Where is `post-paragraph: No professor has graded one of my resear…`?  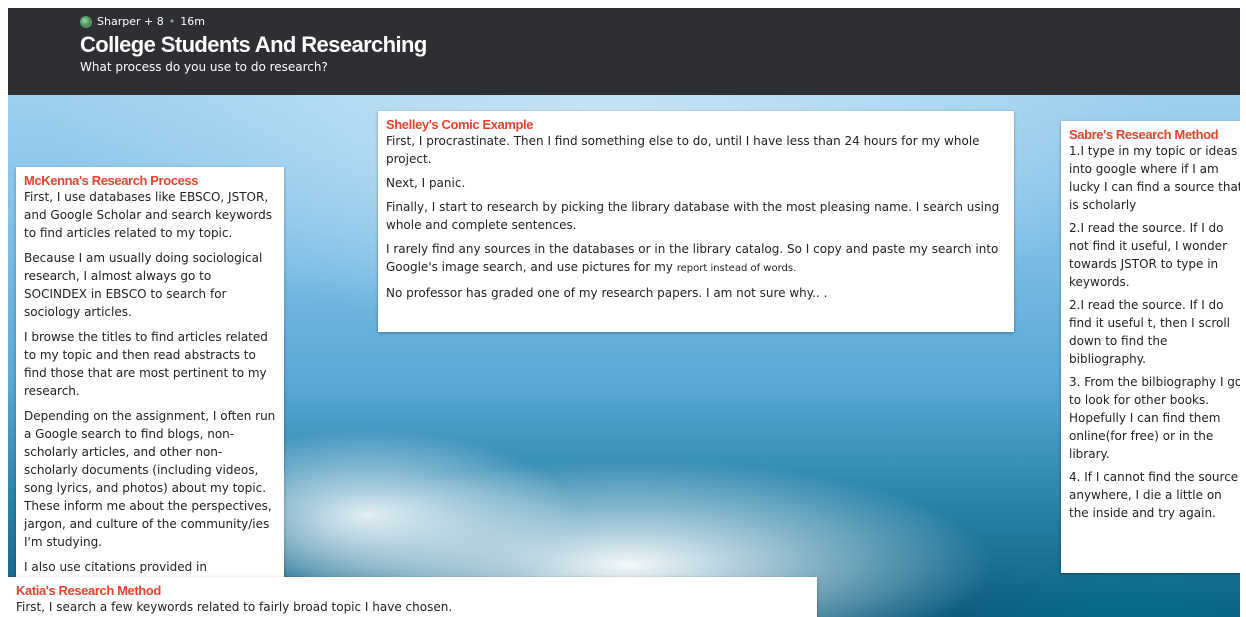 post-paragraph: No professor has graded one of my resear… is located at coordinates (607, 293).